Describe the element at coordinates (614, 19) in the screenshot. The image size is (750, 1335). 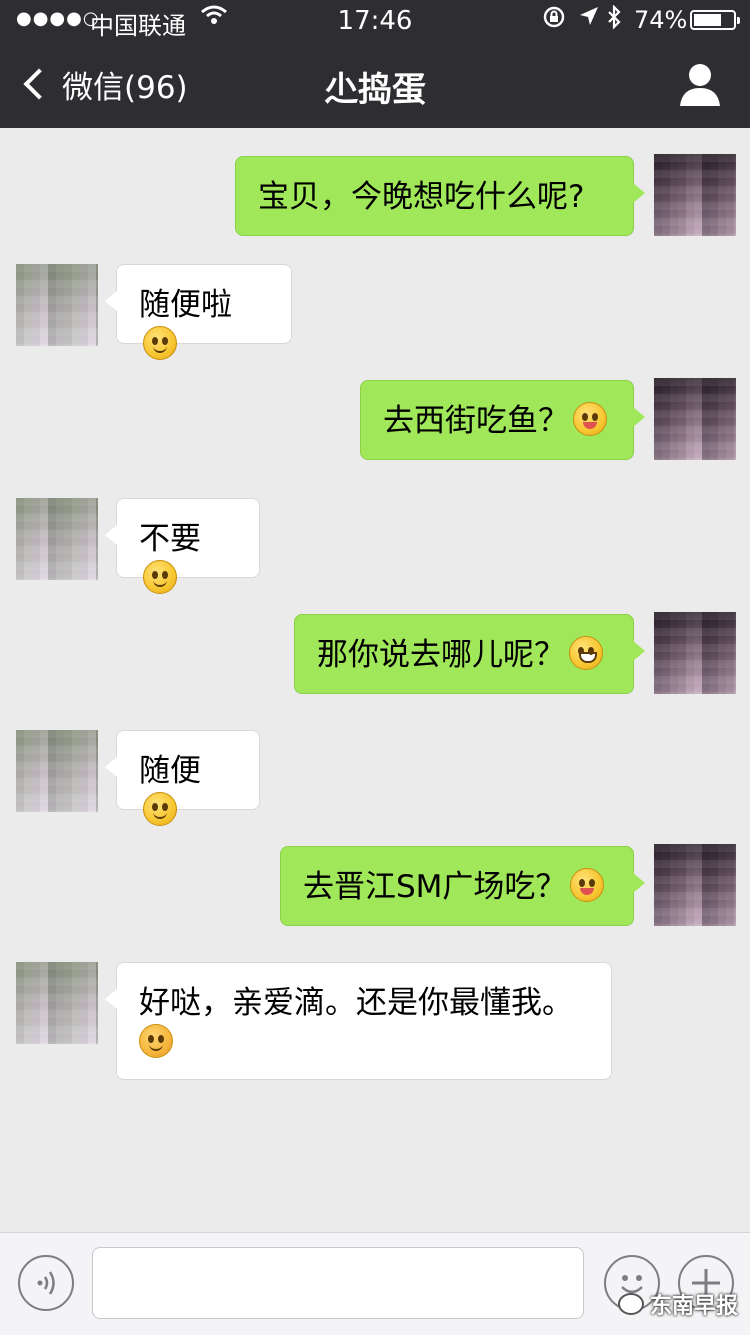
I see `bluetooth-icon` at that location.